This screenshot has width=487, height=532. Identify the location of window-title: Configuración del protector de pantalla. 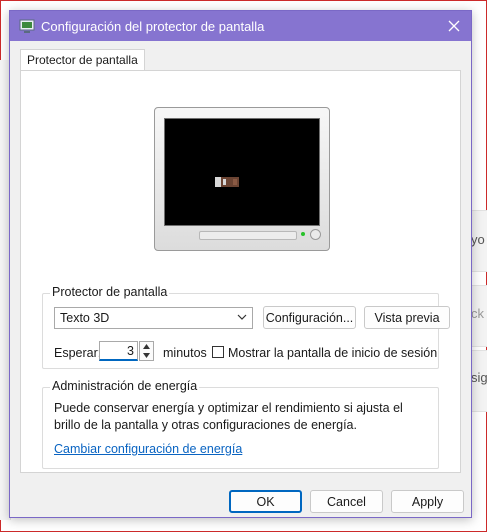
(153, 26).